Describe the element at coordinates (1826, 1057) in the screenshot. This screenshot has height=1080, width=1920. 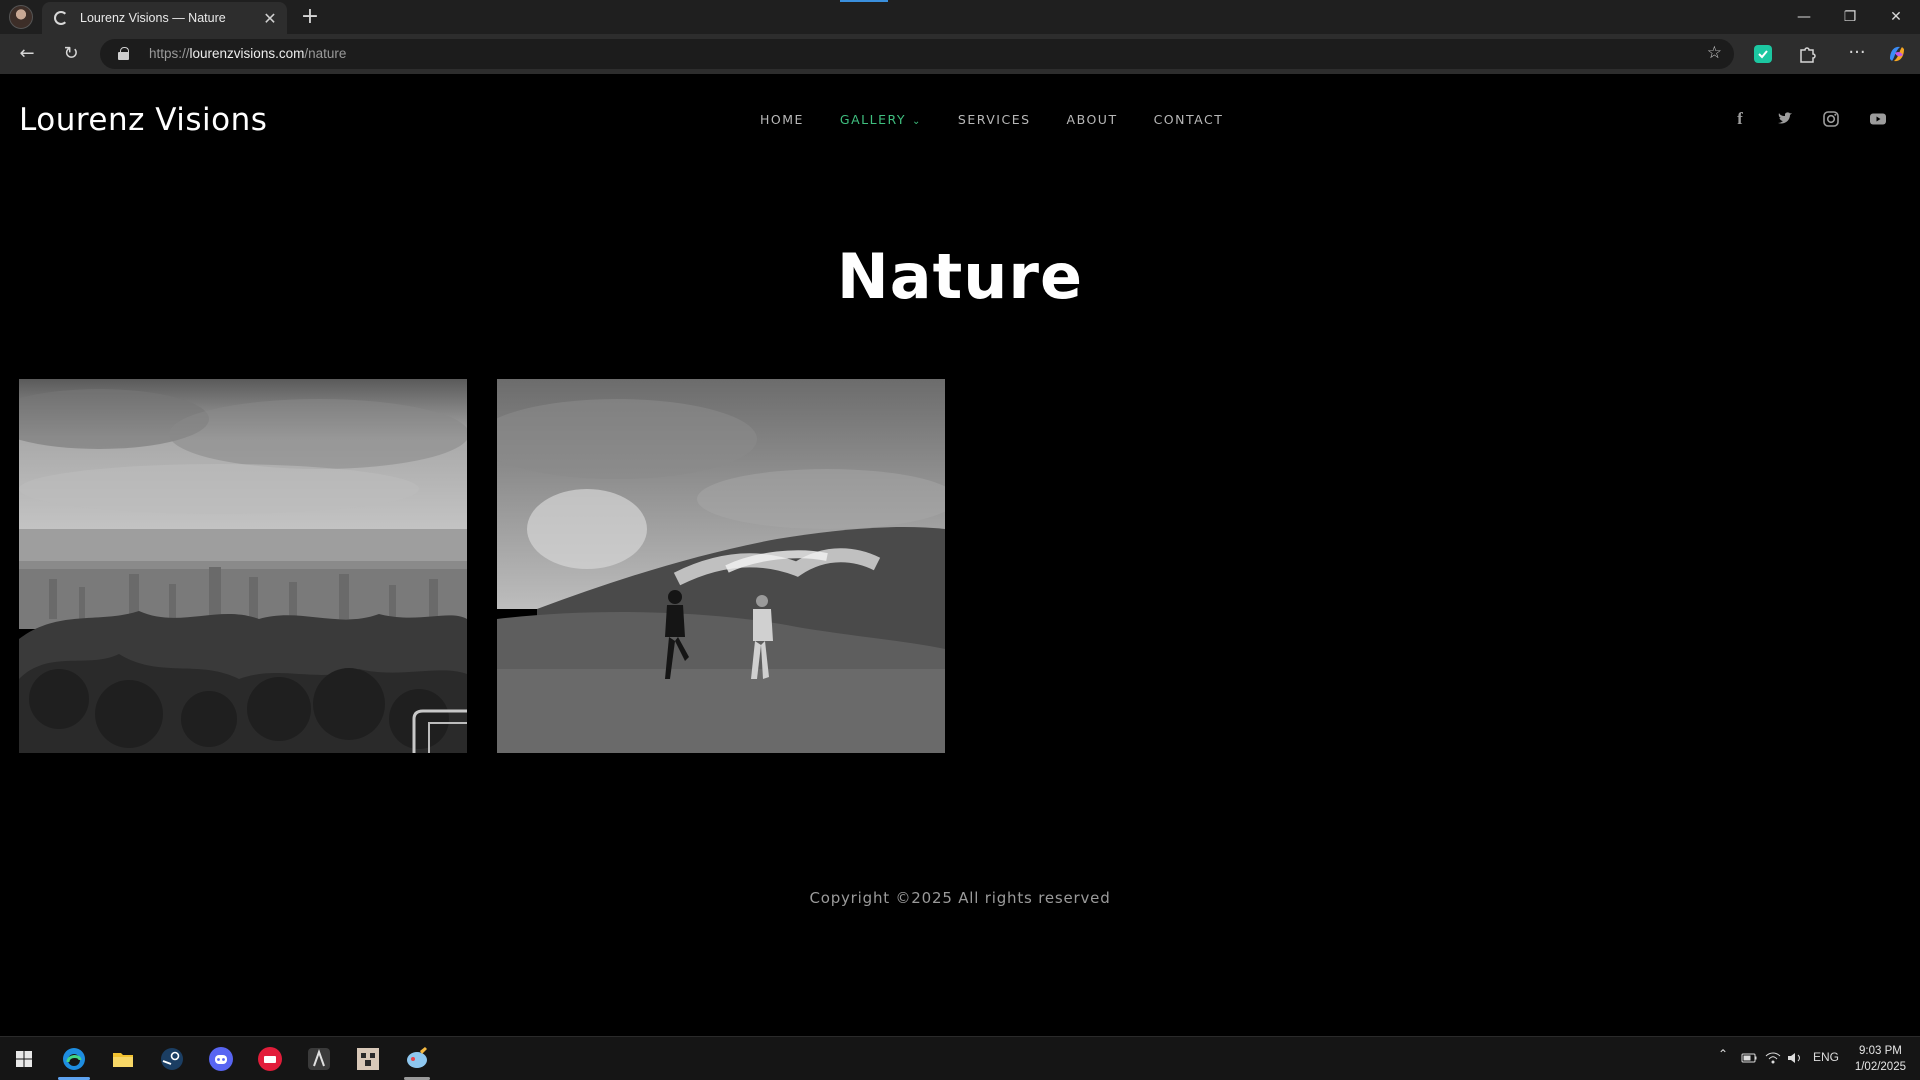
I see `language-indicator: ENG` at that location.